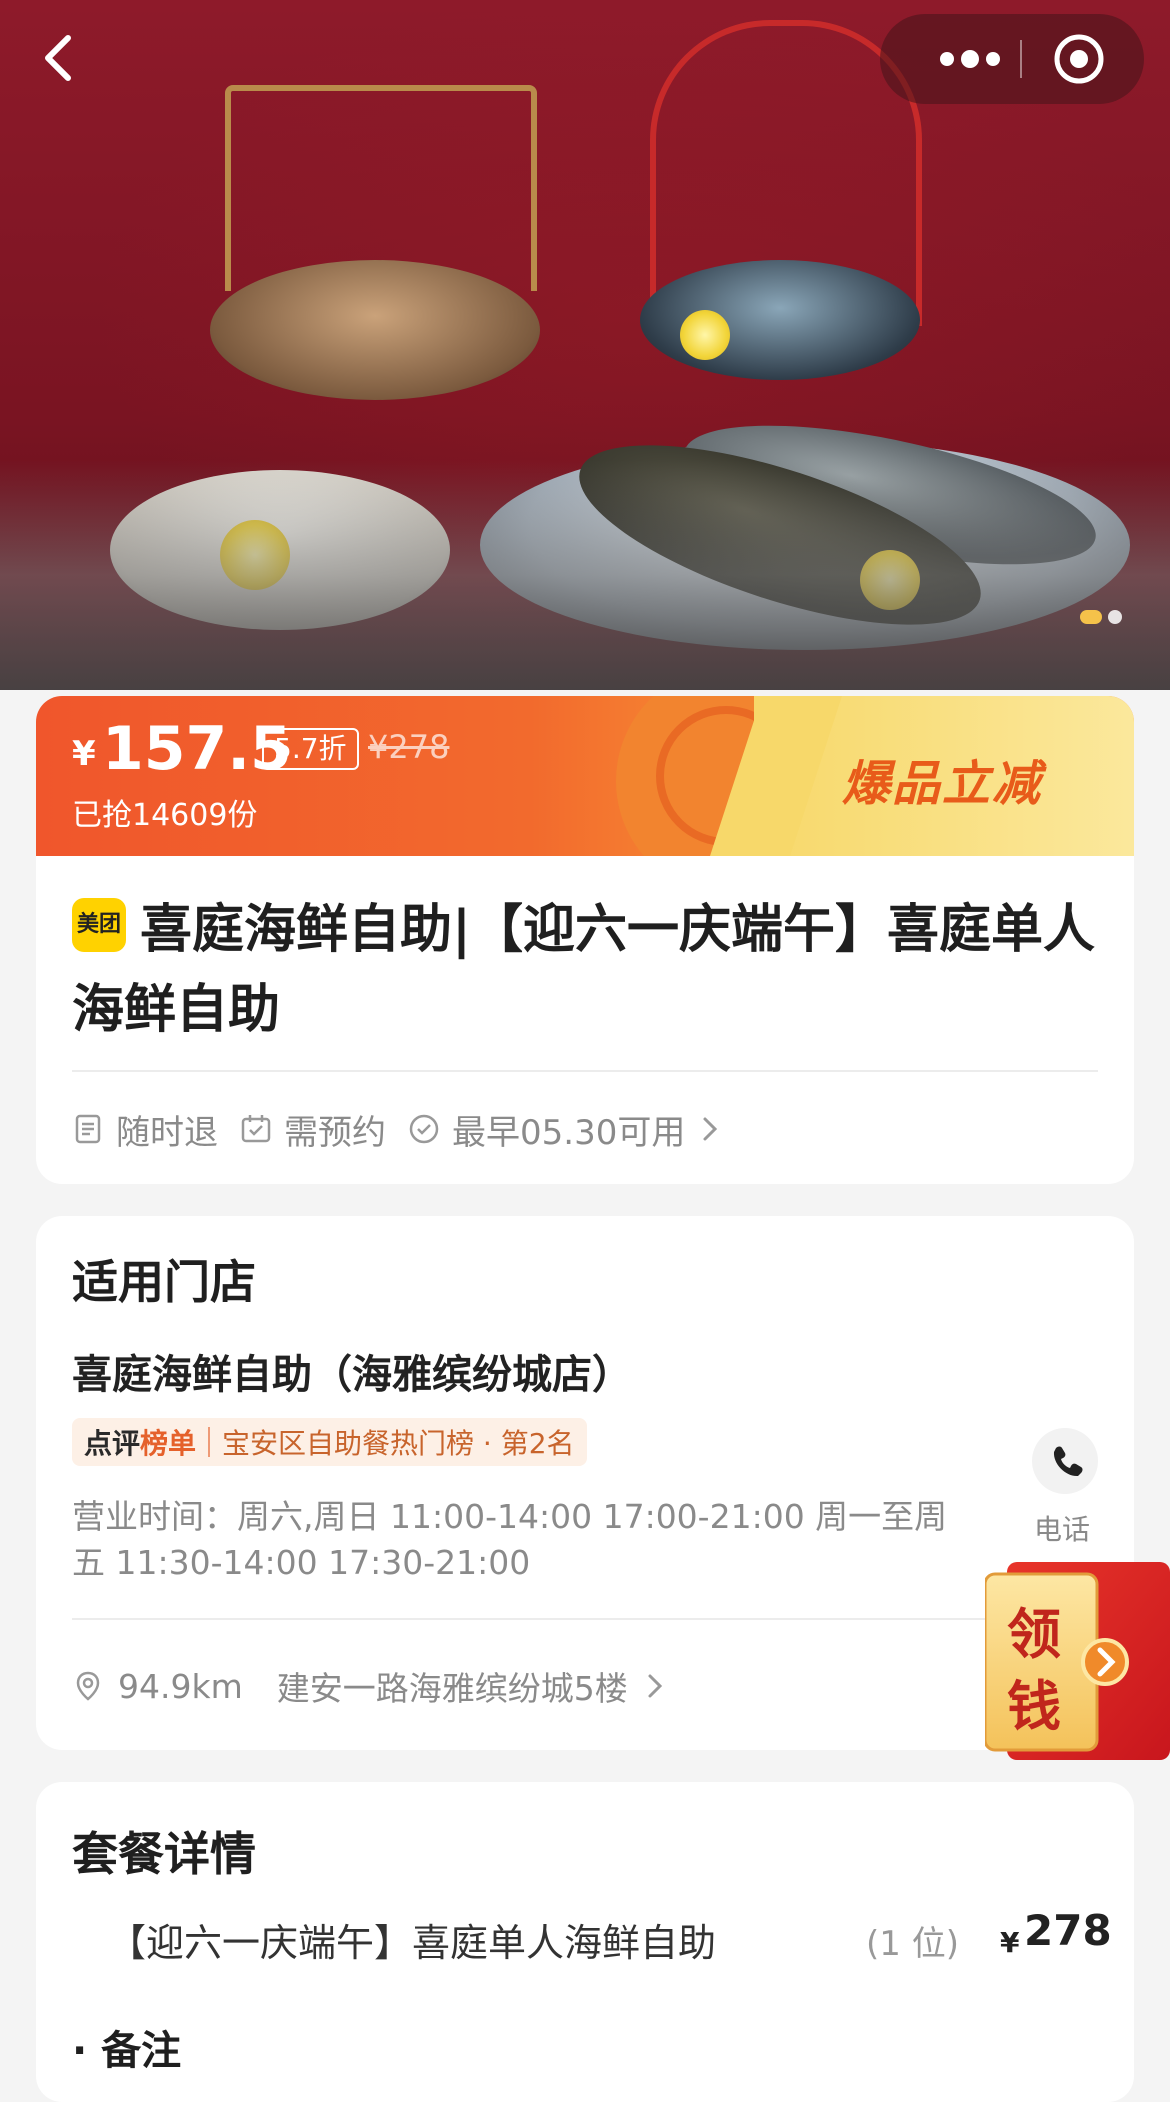 The width and height of the screenshot is (1170, 2102). What do you see at coordinates (140, 1443) in the screenshot?
I see `rank-logo: 点评榜单` at bounding box center [140, 1443].